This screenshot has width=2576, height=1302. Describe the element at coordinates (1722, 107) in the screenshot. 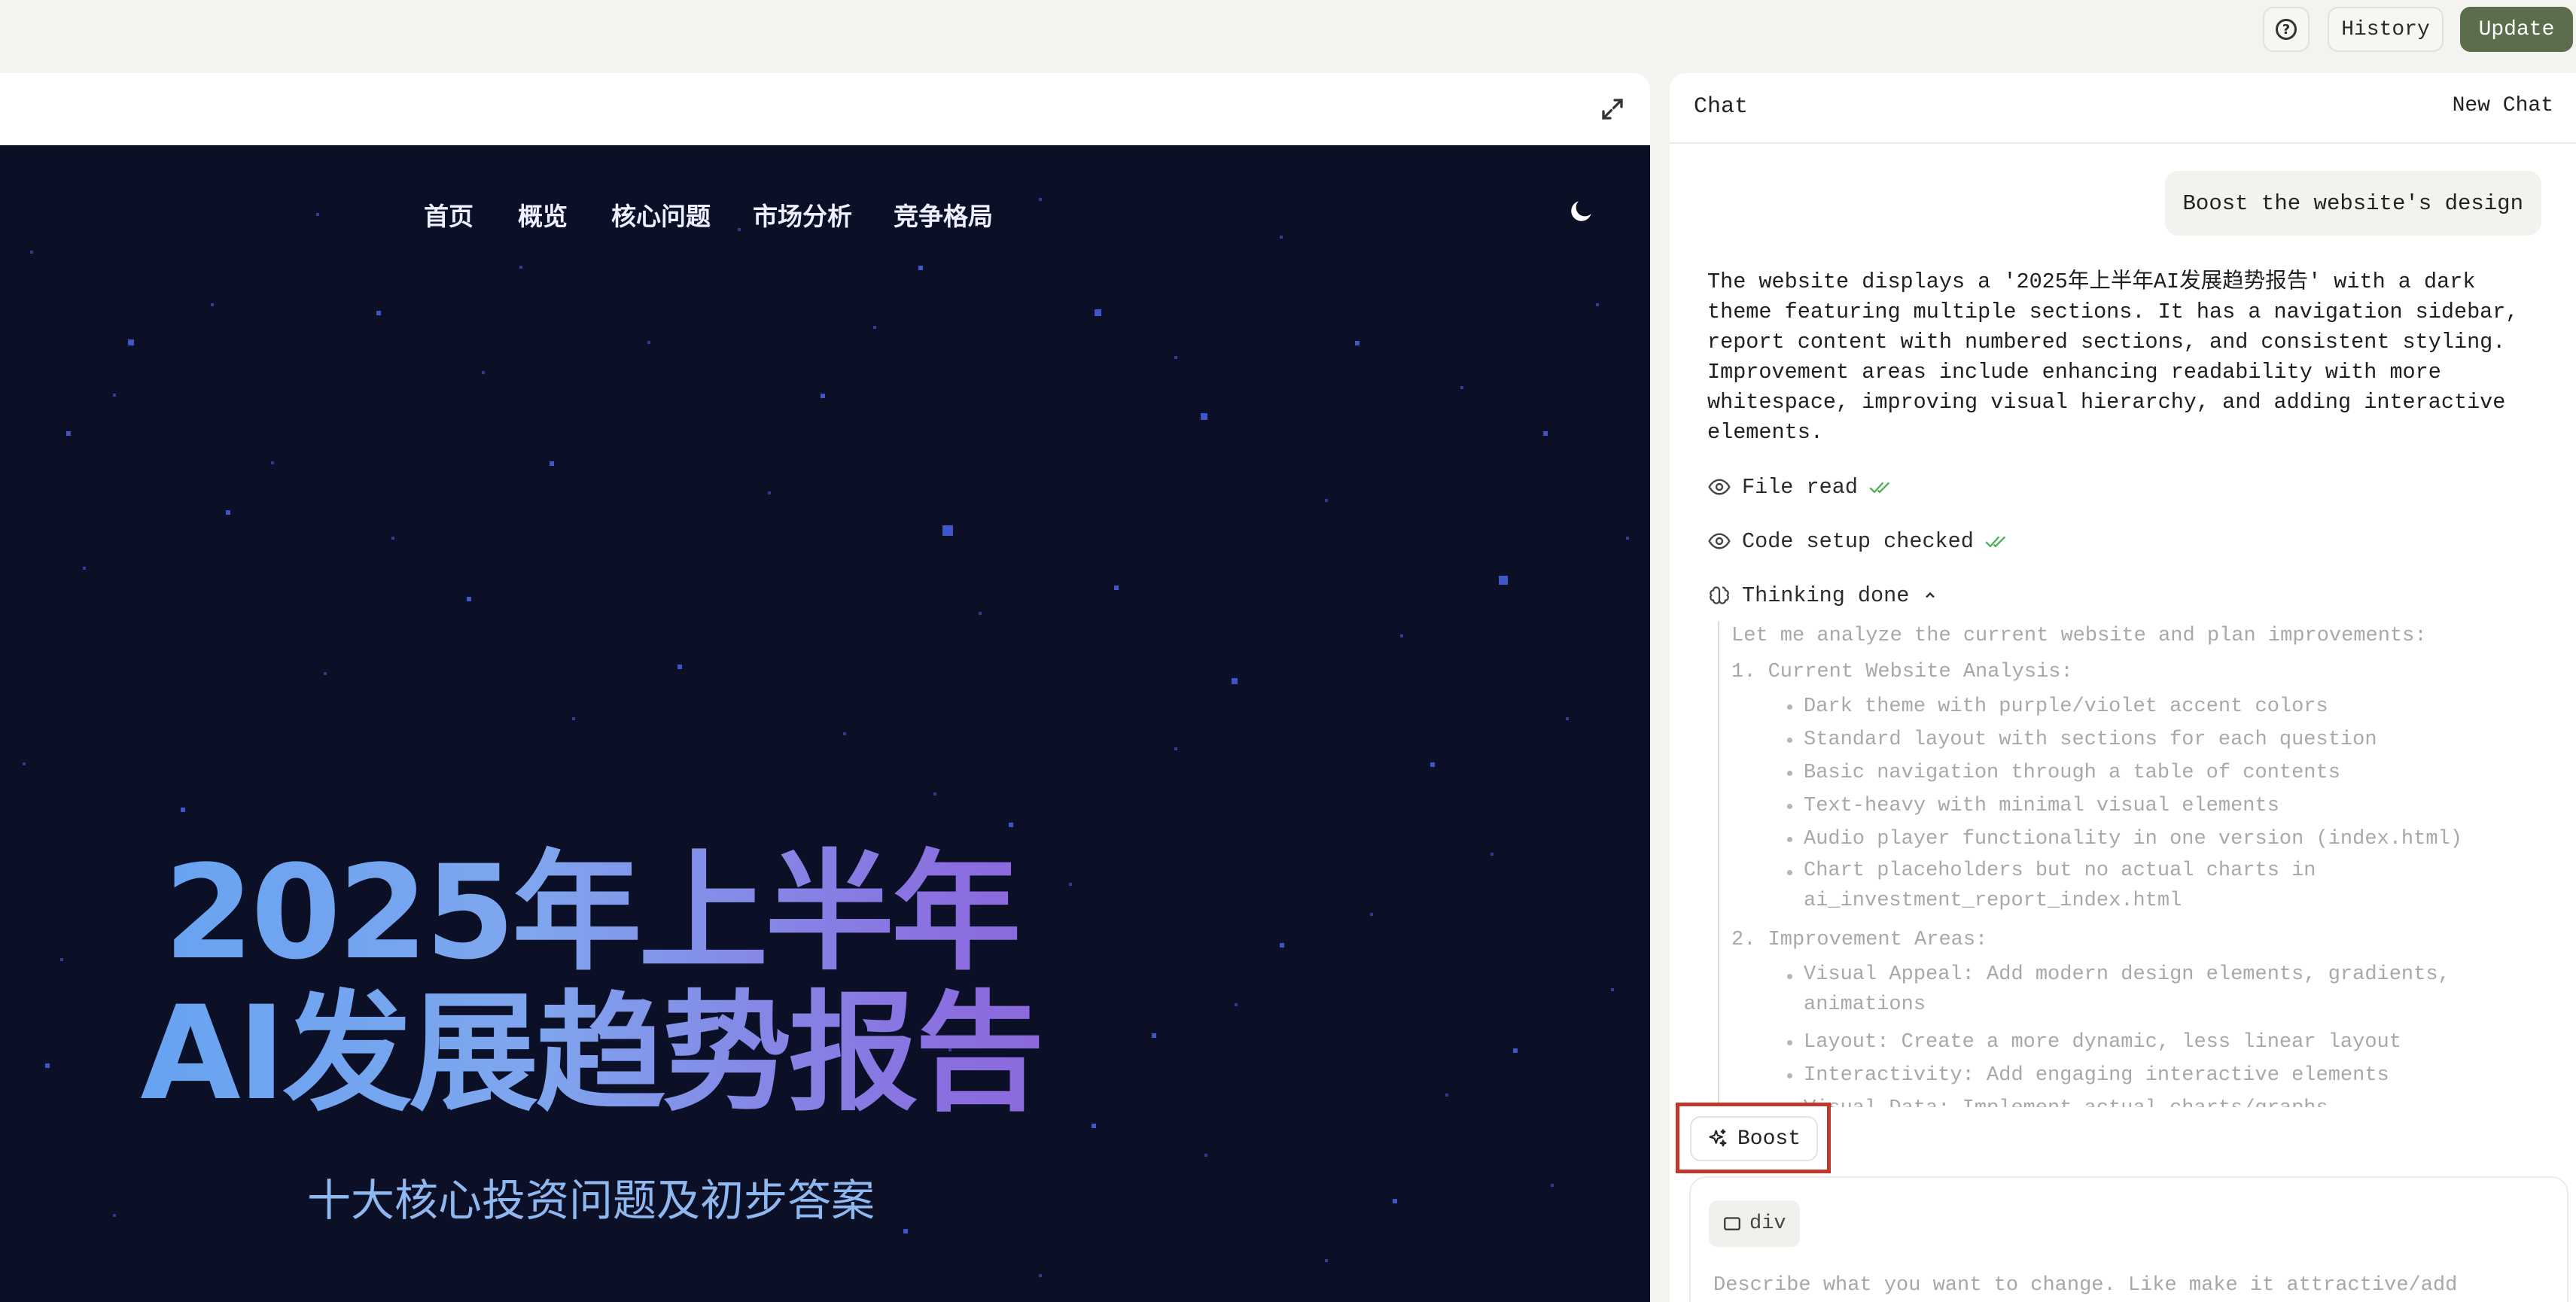

I see `chat-title: Chat` at that location.